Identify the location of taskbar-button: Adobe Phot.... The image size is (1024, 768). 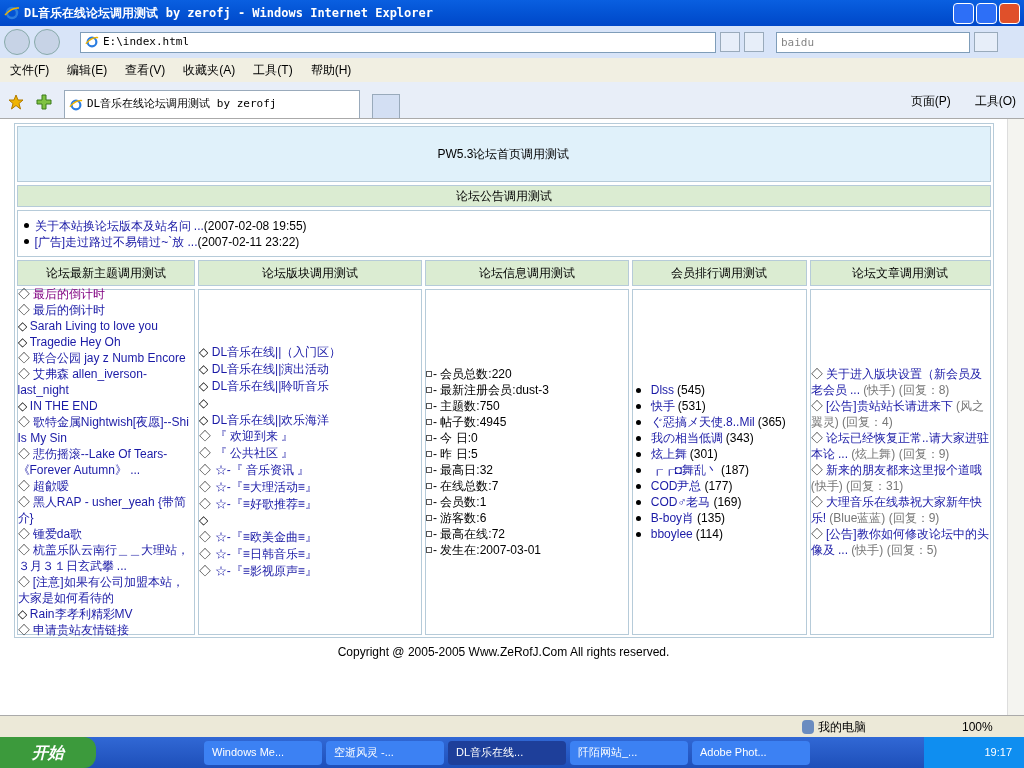
(751, 752).